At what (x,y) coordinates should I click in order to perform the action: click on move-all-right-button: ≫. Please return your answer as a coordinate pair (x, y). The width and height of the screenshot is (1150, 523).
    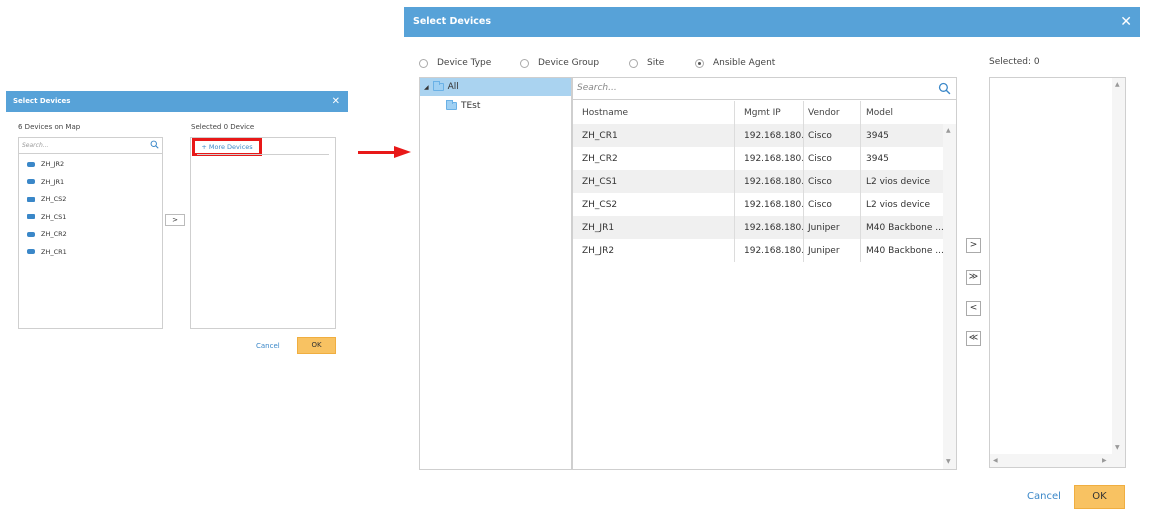
    Looking at the image, I should click on (973, 277).